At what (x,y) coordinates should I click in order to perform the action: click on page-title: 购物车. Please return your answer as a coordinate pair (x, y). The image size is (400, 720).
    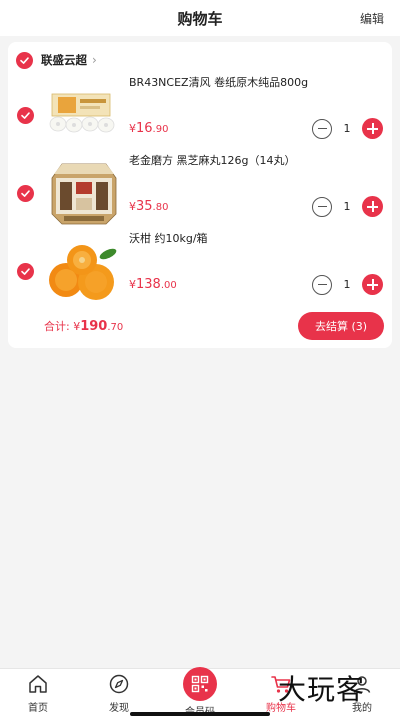
    Looking at the image, I should click on (200, 19).